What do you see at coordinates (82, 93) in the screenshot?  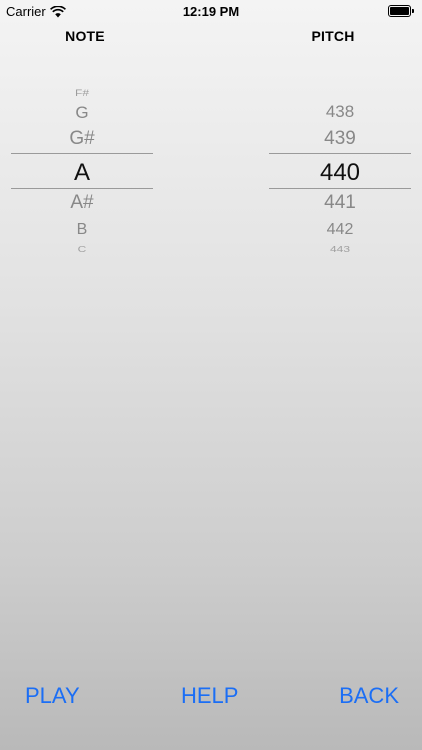 I see `note-picker-item: F#` at bounding box center [82, 93].